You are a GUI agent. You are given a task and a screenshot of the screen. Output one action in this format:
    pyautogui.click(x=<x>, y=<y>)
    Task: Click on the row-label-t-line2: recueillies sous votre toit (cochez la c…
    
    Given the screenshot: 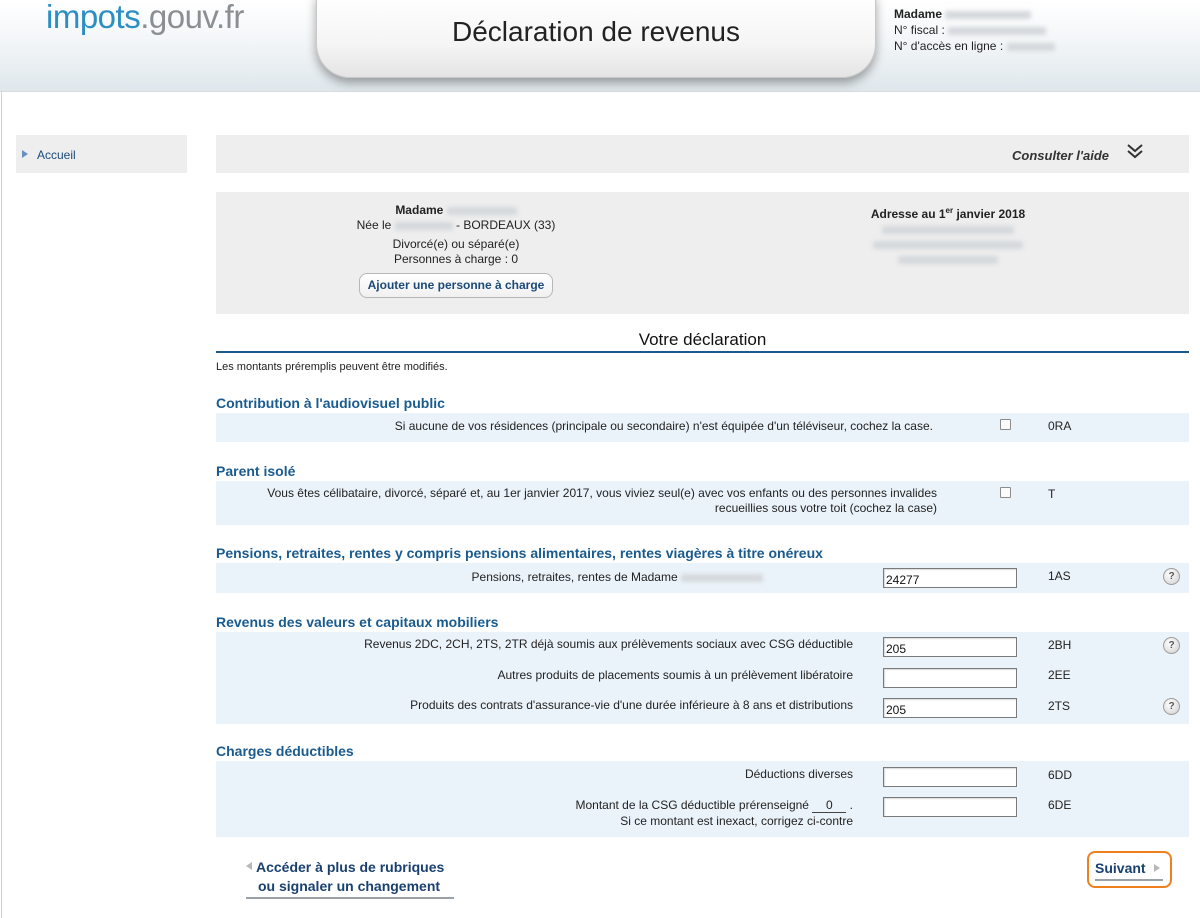 What is the action you would take?
    pyautogui.click(x=825, y=508)
    